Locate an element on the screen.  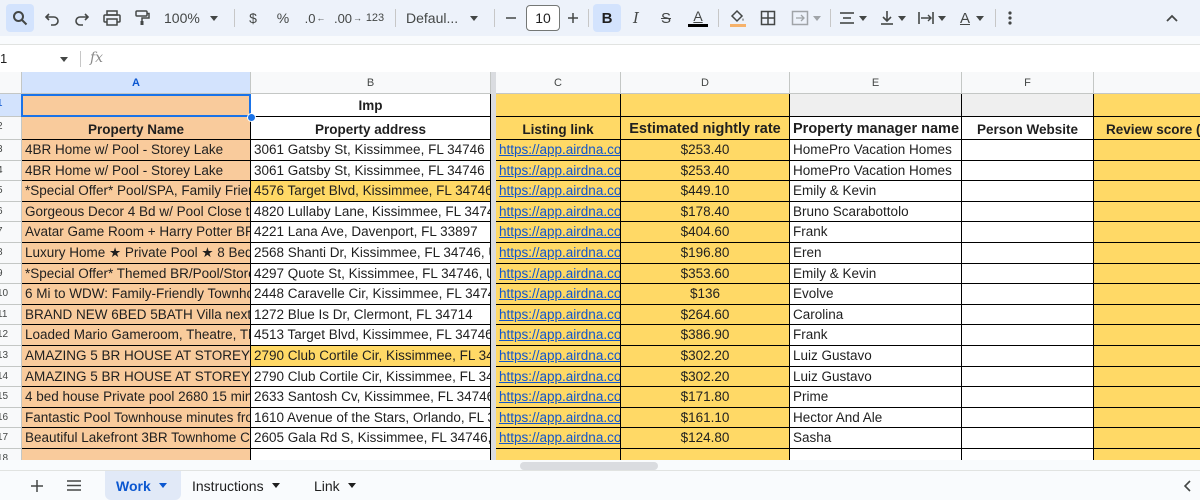
nightly-rate-cell: $386.90 is located at coordinates (705, 335).